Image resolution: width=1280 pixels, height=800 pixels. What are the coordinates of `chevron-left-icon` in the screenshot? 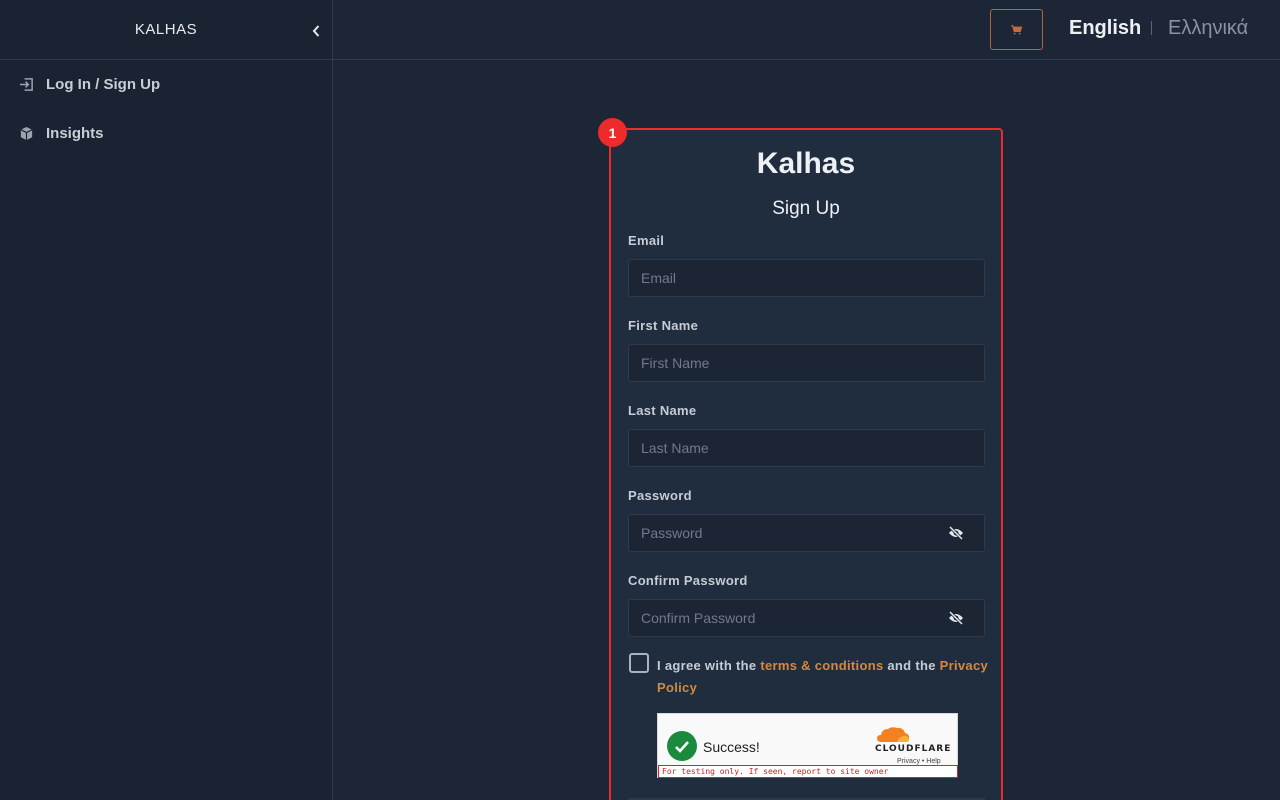 It's located at (316, 31).